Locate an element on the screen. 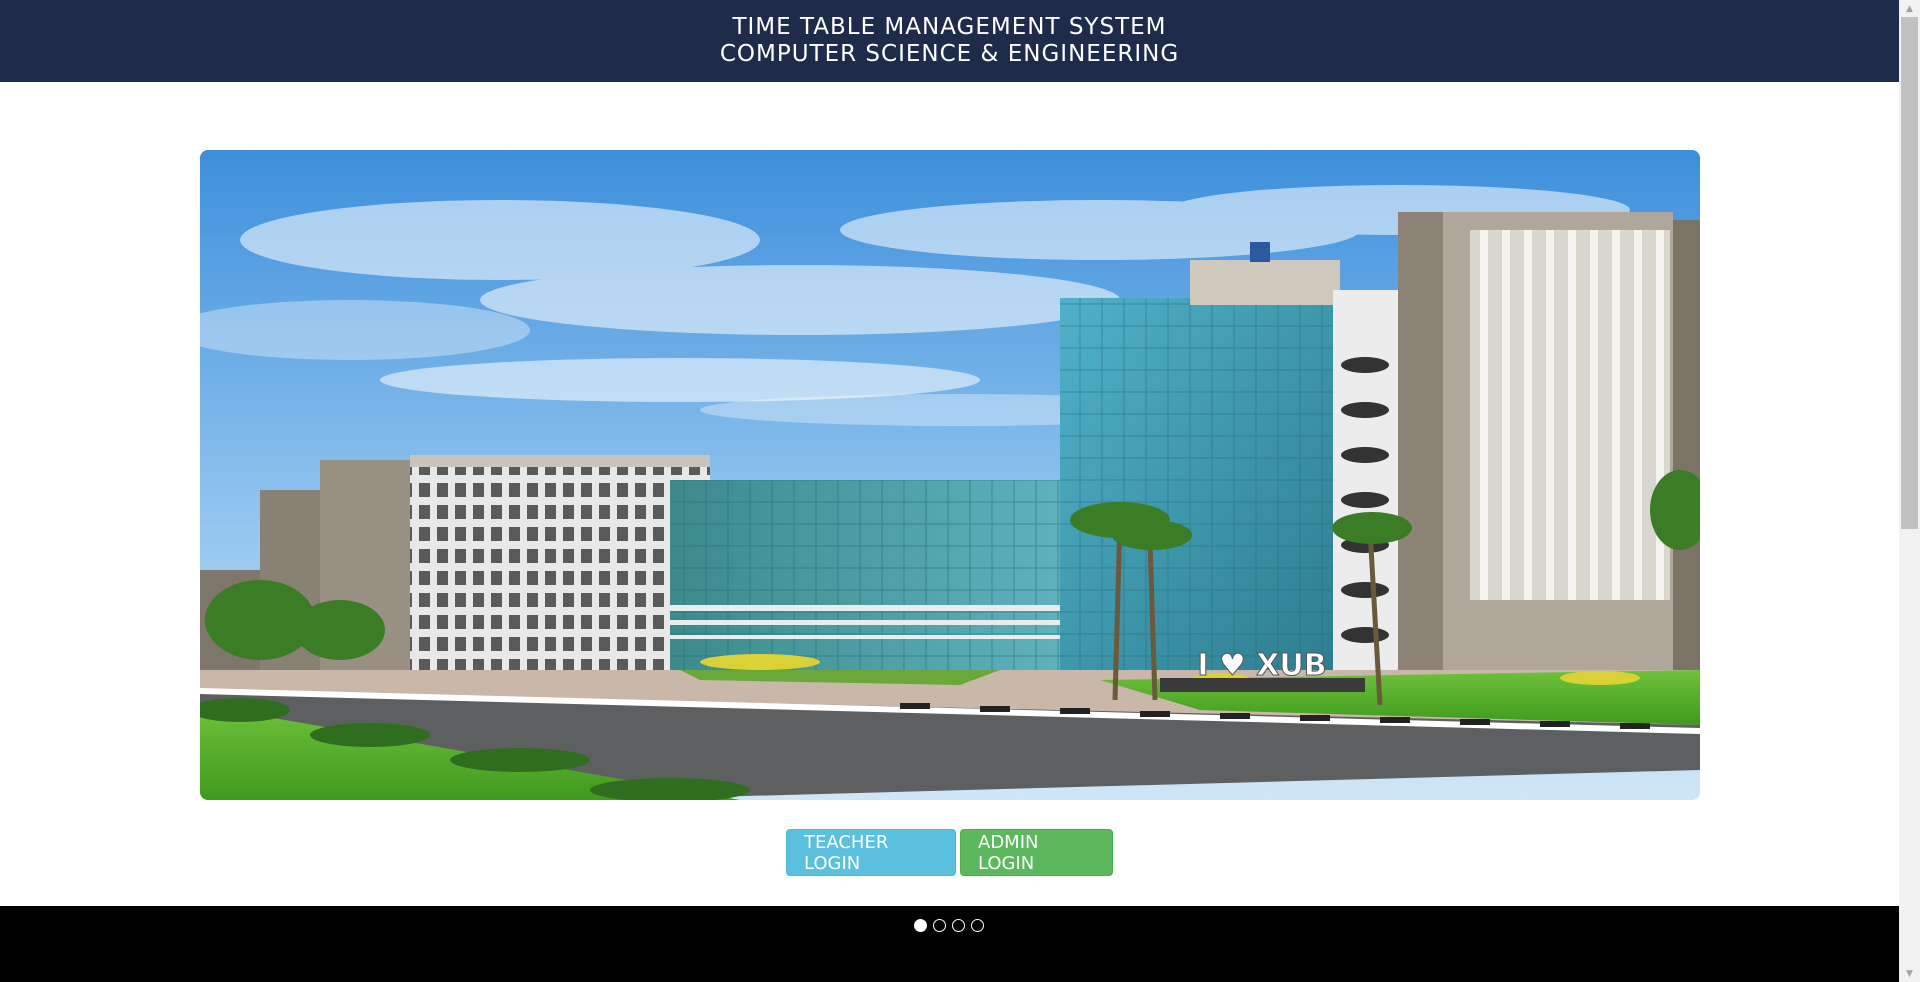 The height and width of the screenshot is (982, 1920). scroll-up-icon: ▲ is located at coordinates (1909, 8).